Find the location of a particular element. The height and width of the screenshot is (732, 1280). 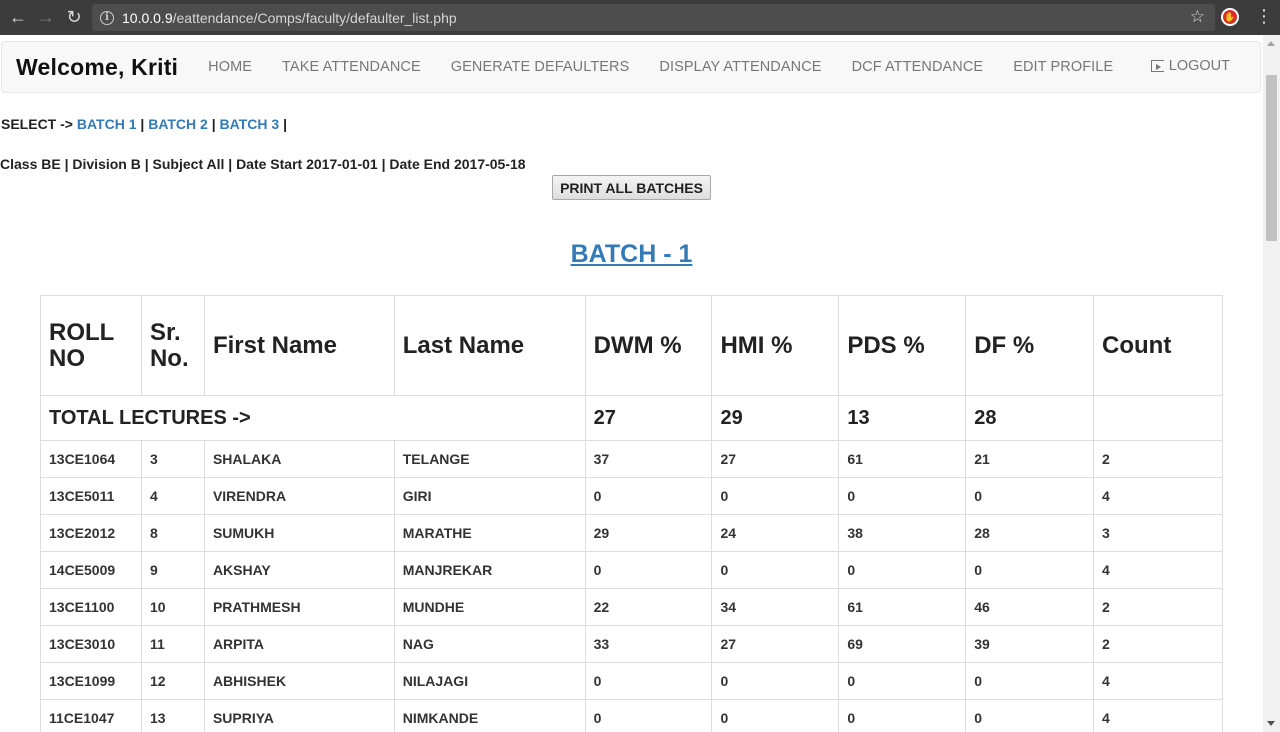

cell-sr-no: 11 is located at coordinates (172, 644).